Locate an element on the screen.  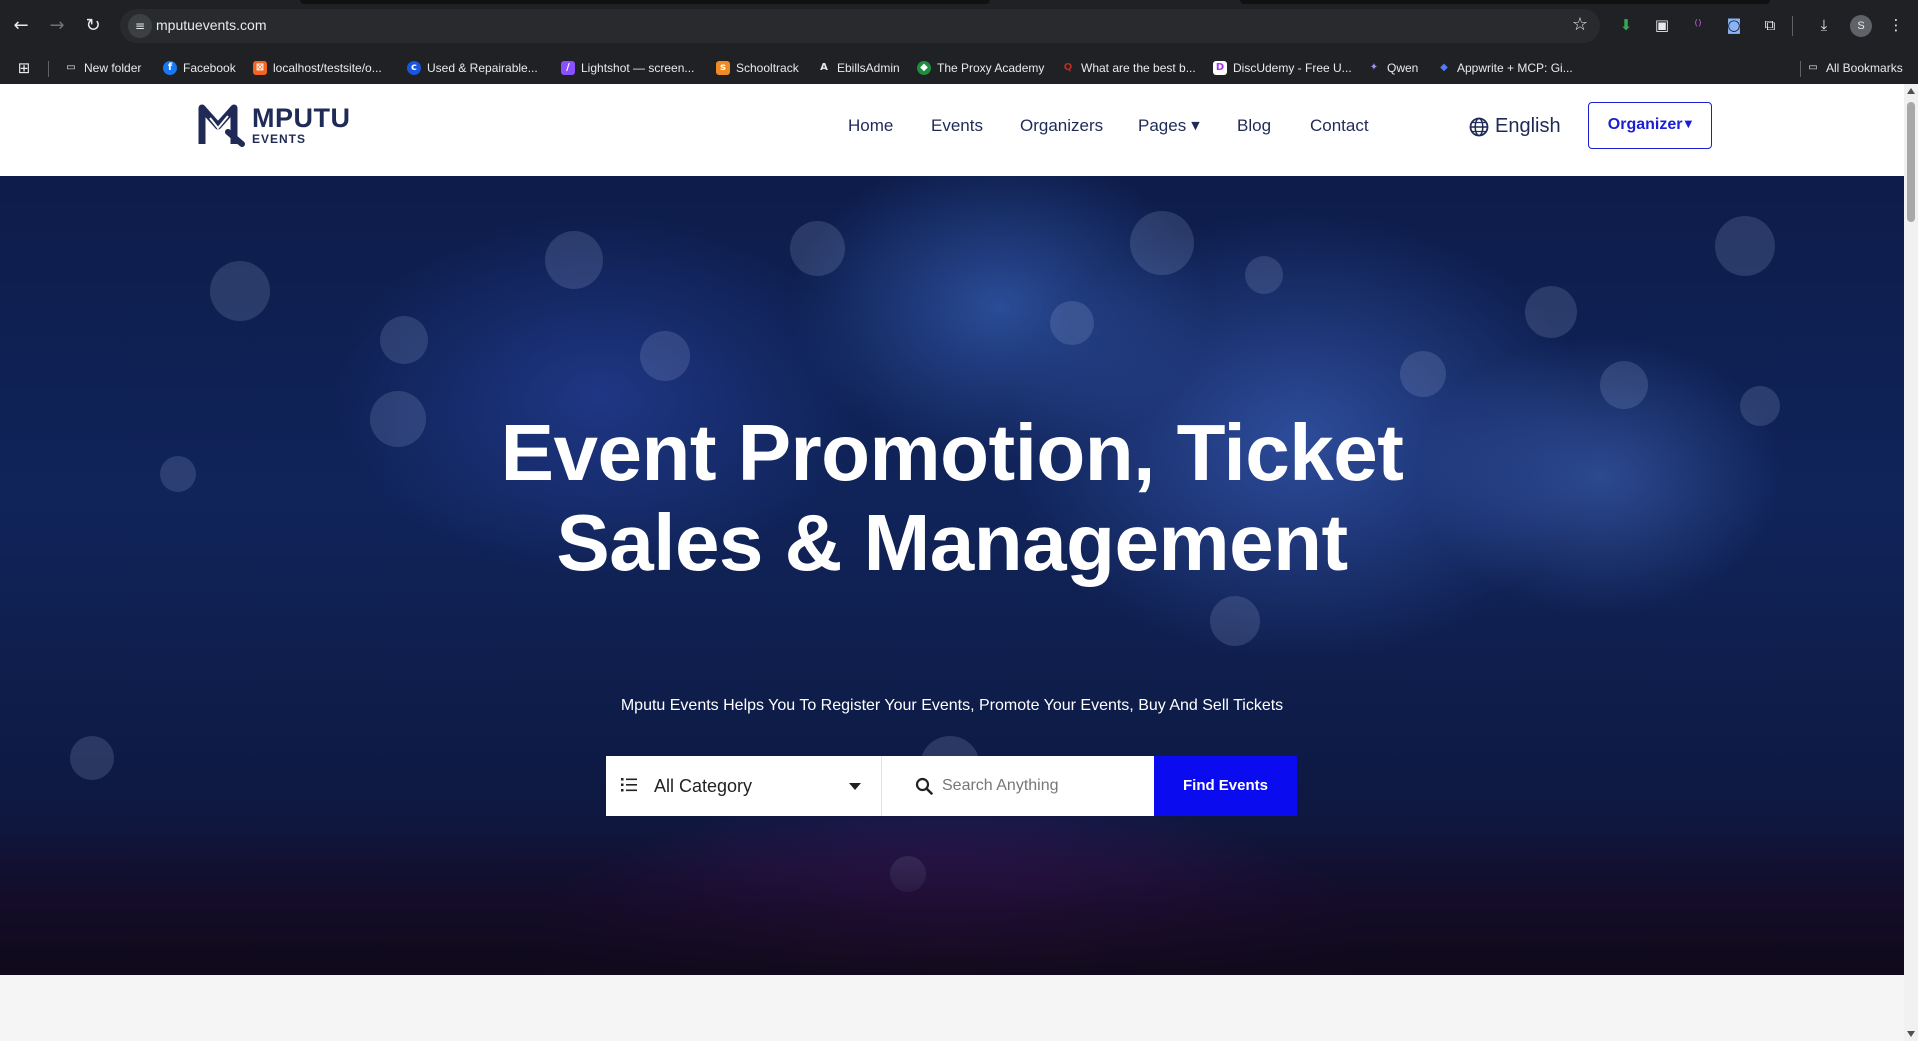
appwrite-icon: ◆ is located at coordinates (1444, 67).